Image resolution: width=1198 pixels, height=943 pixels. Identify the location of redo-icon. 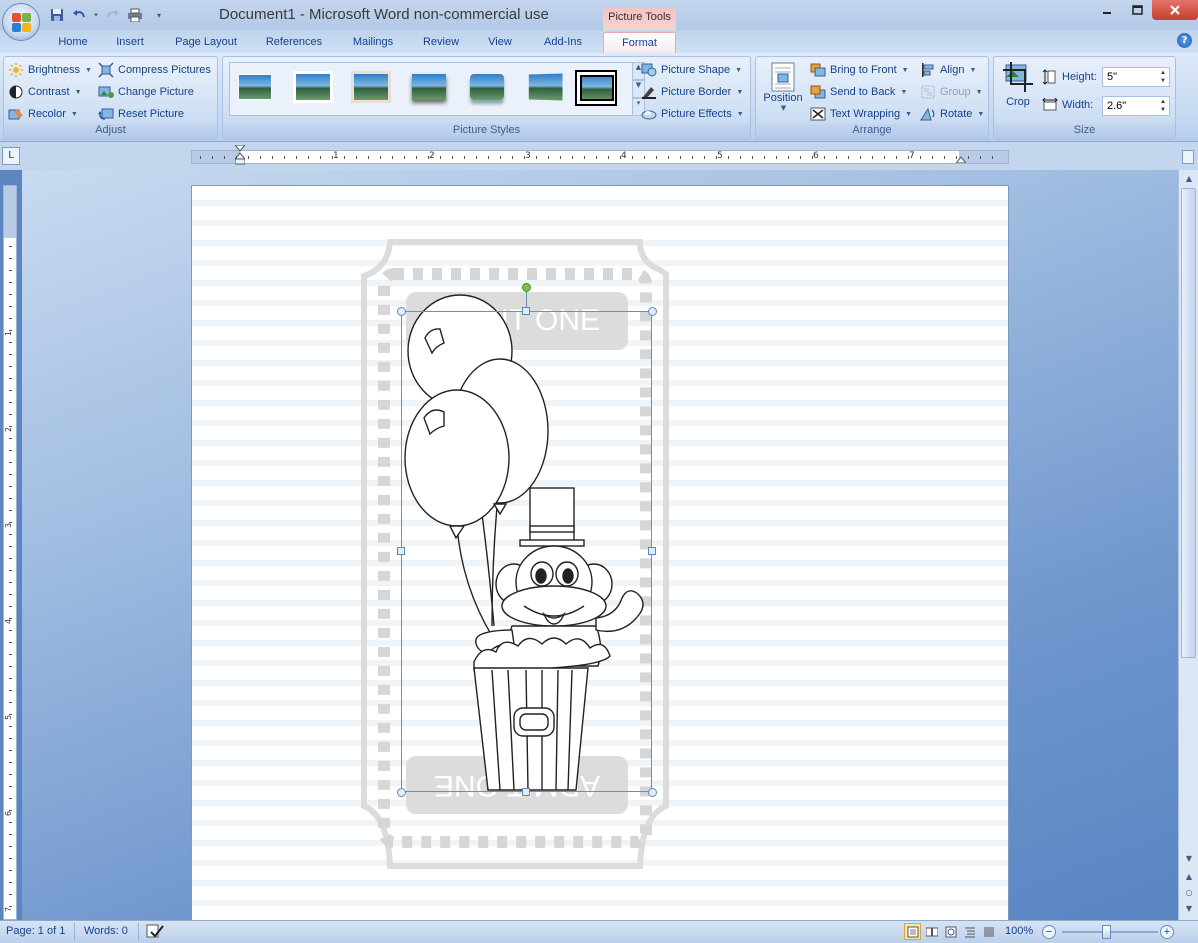
(113, 15).